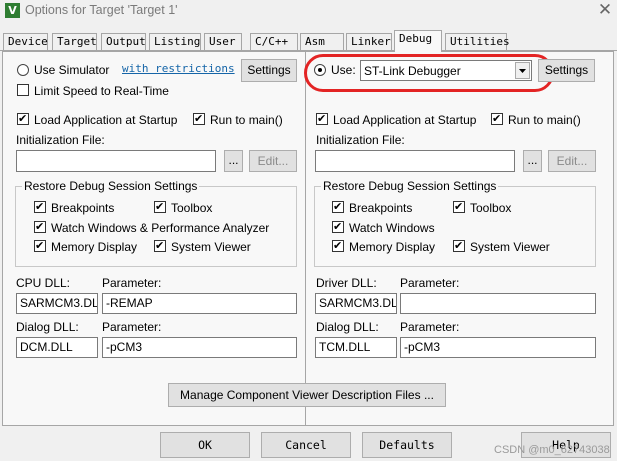  I want to click on left-breakpoints-checkbox, so click(40, 207).